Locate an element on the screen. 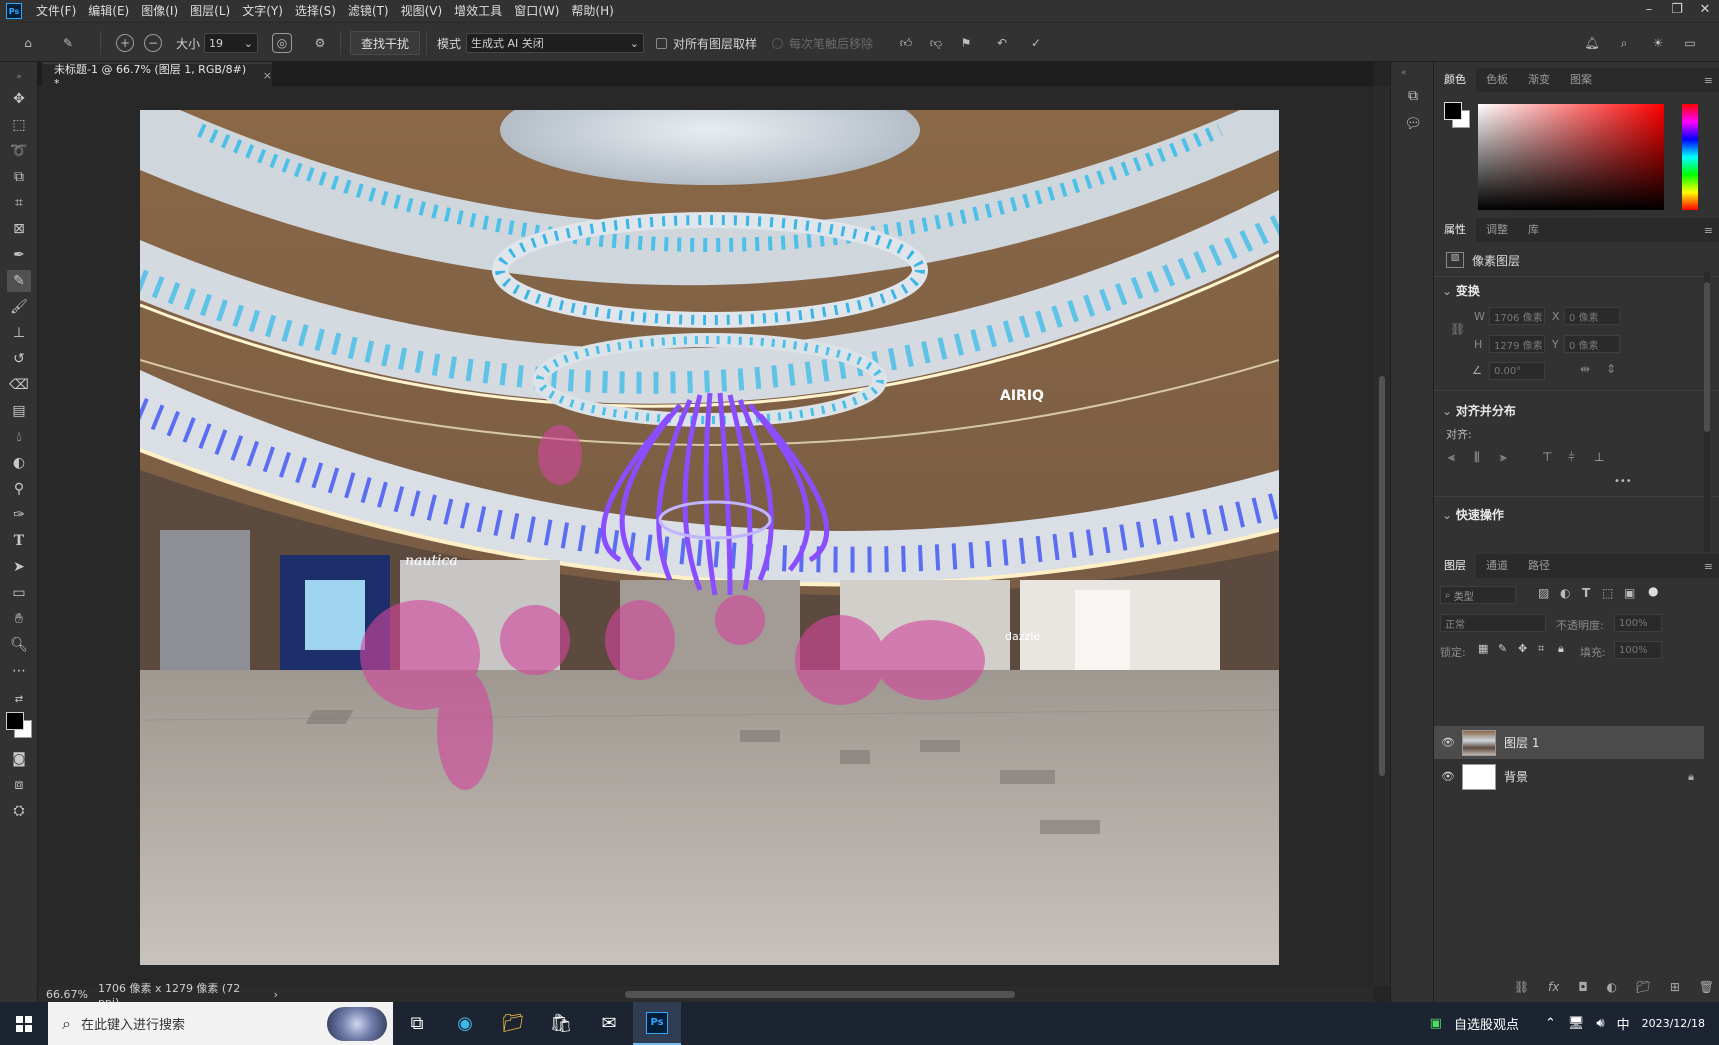 The width and height of the screenshot is (1719, 1045). menu-select: 选择(S) is located at coordinates (315, 11).